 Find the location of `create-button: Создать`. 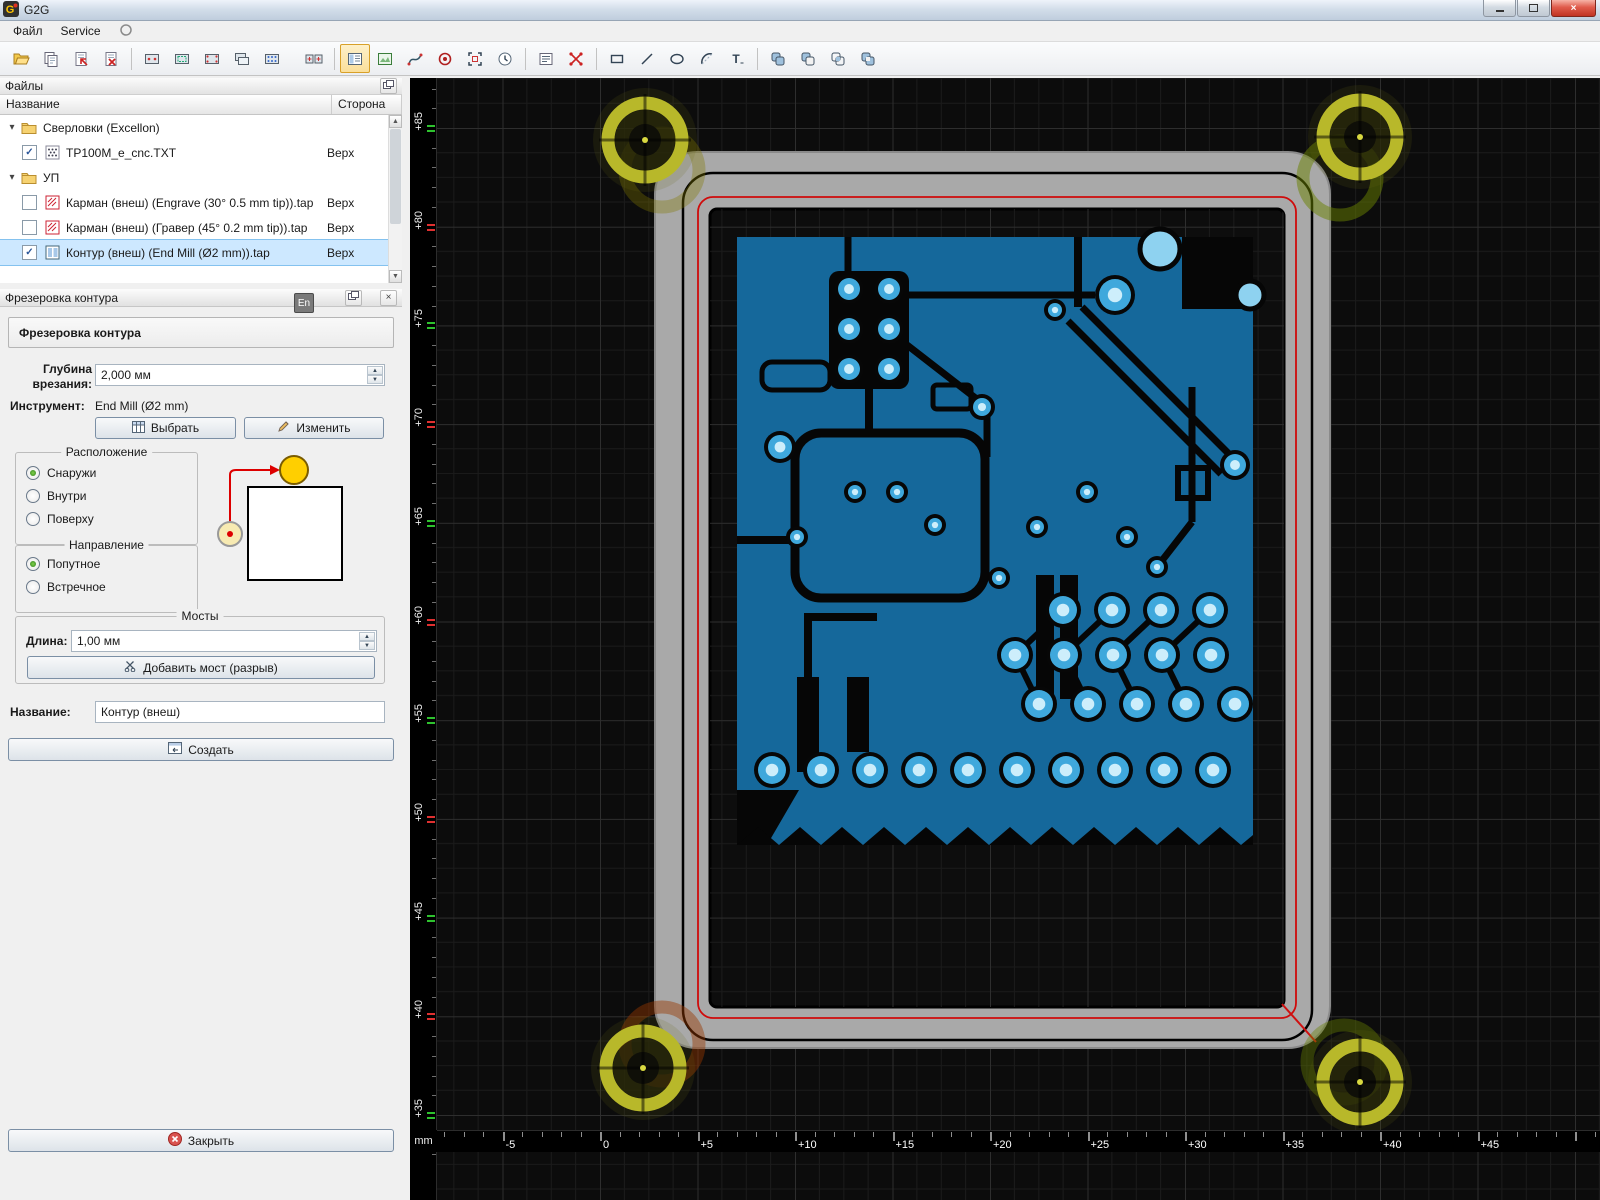

create-button: Создать is located at coordinates (201, 749).